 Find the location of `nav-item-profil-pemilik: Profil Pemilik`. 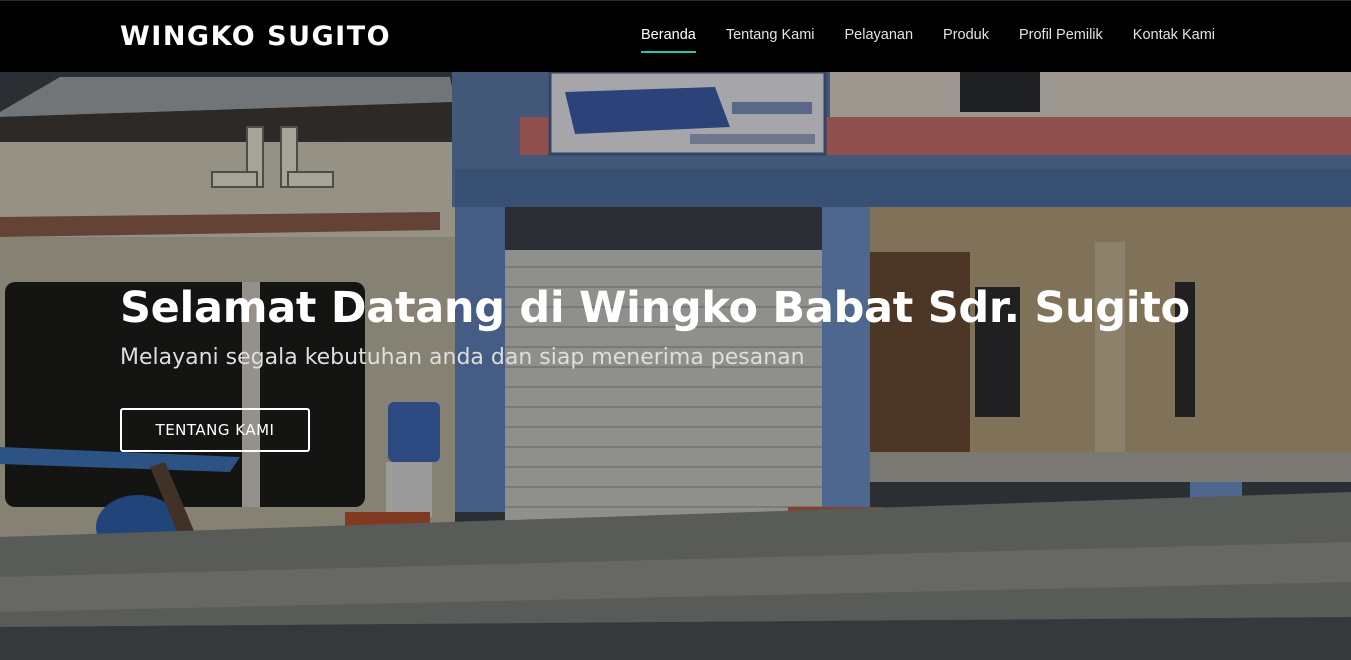

nav-item-profil-pemilik: Profil Pemilik is located at coordinates (1061, 37).